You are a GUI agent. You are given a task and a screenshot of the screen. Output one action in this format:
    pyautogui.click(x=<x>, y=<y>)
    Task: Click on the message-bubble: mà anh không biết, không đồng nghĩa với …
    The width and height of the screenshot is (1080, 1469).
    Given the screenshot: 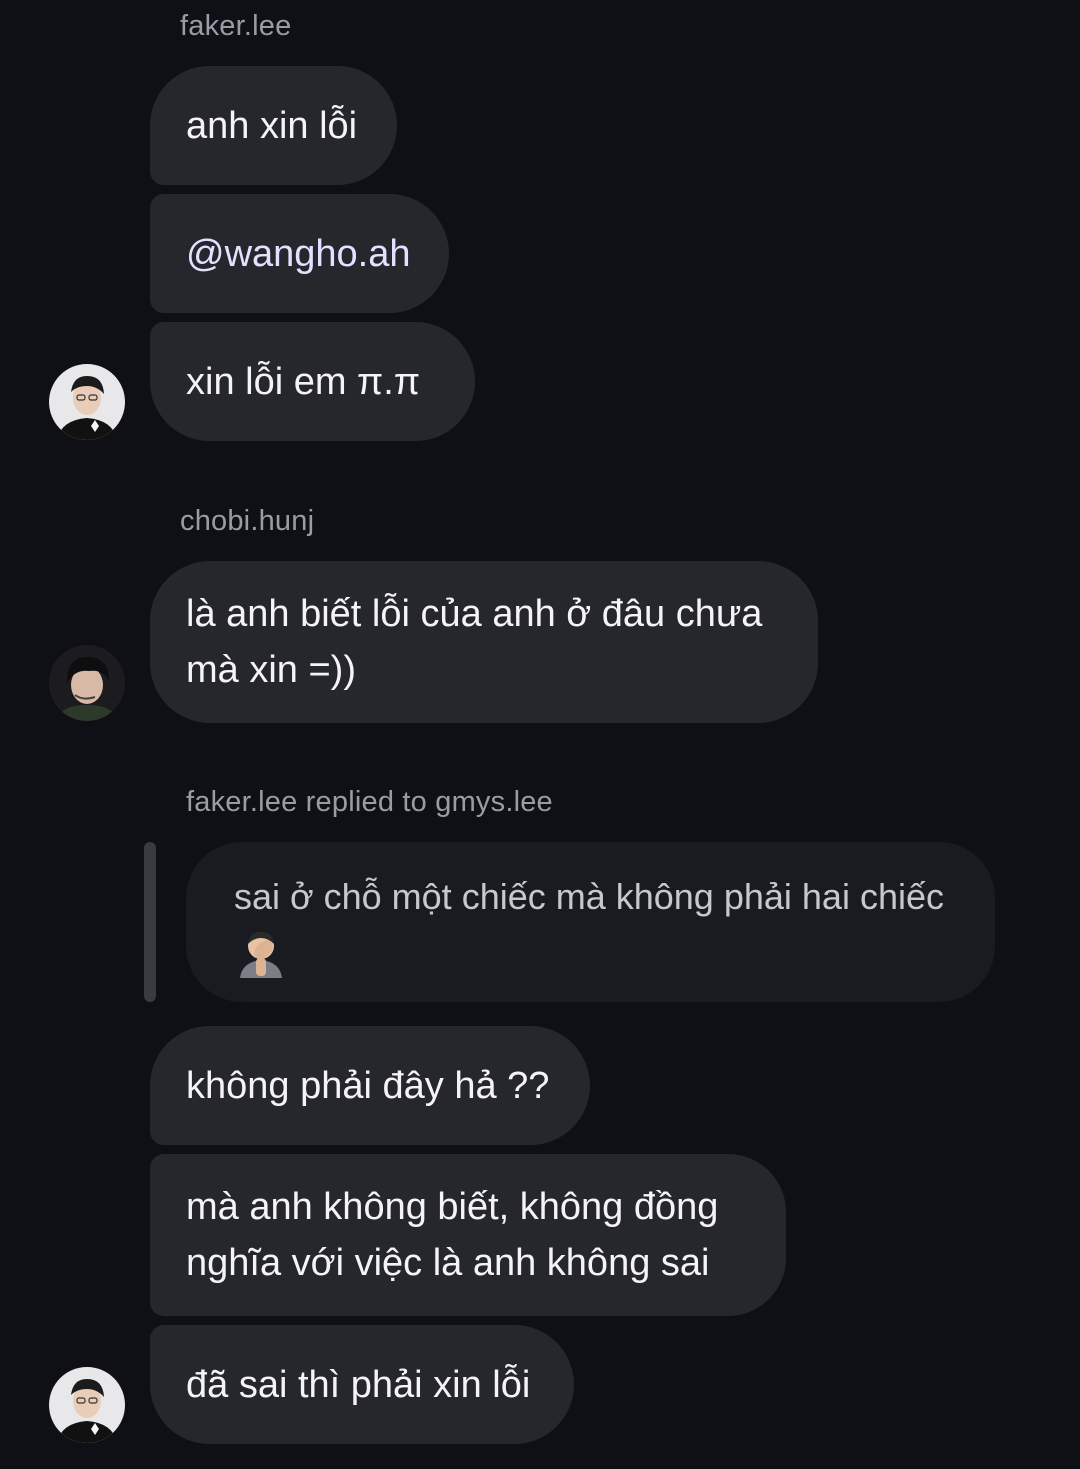 What is the action you would take?
    pyautogui.click(x=468, y=1235)
    